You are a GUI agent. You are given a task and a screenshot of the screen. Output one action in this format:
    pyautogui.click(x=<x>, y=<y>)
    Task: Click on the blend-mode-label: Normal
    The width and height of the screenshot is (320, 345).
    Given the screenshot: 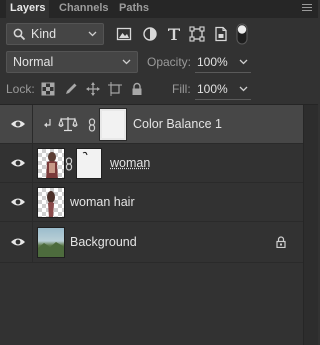 What is the action you would take?
    pyautogui.click(x=33, y=62)
    